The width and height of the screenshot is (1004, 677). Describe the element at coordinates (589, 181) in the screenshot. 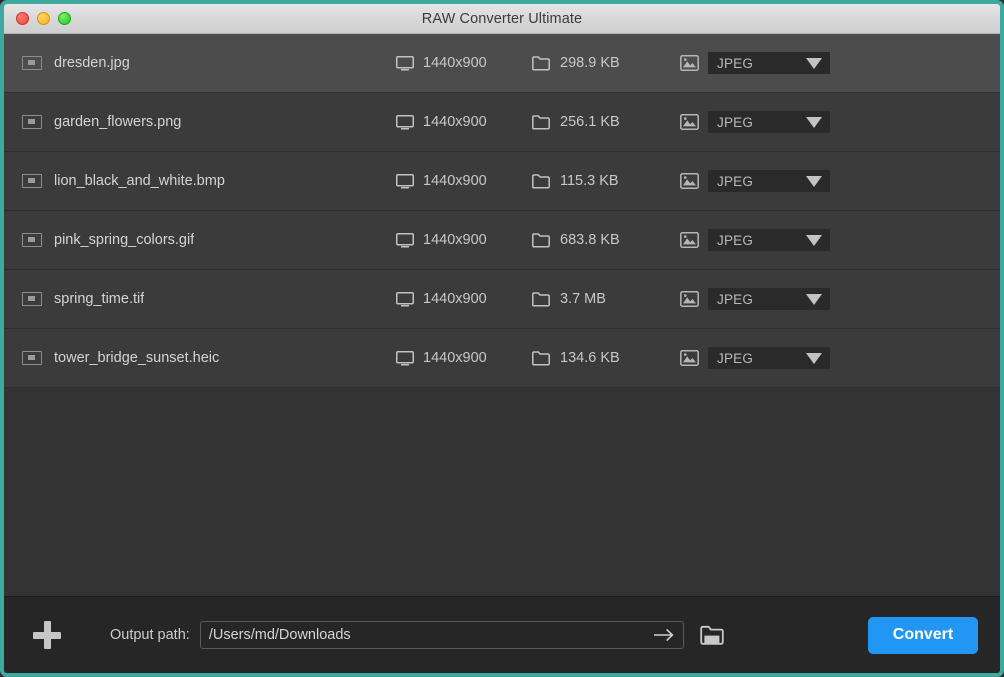

I see `file-size: 115.3 KB` at that location.